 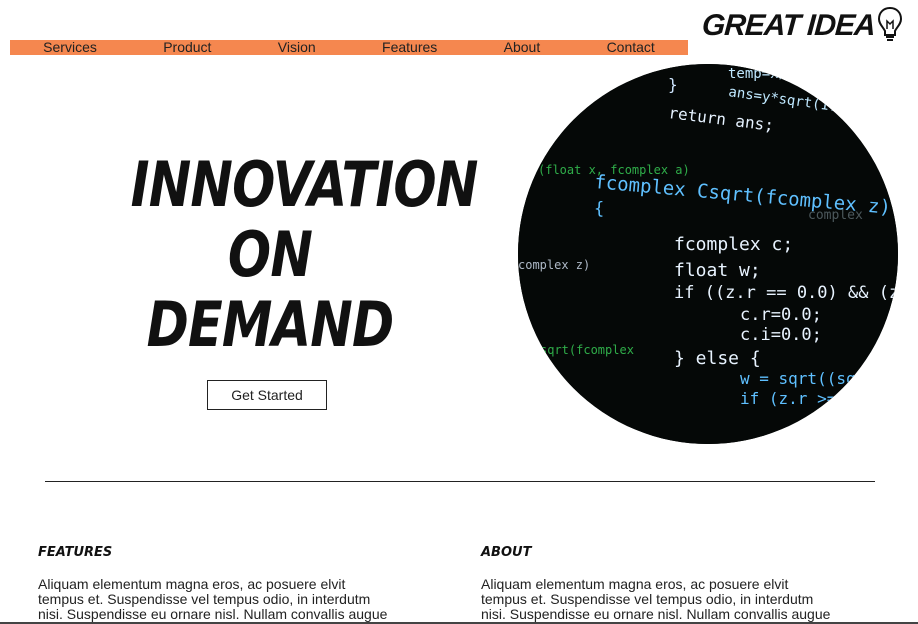 I want to click on code-line-8: float w;, so click(x=717, y=270).